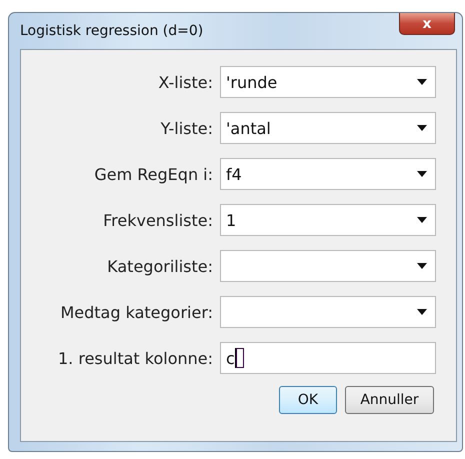 The image size is (465, 459). Describe the element at coordinates (135, 358) in the screenshot. I see `field-label: 1. resultat kolonne:` at that location.